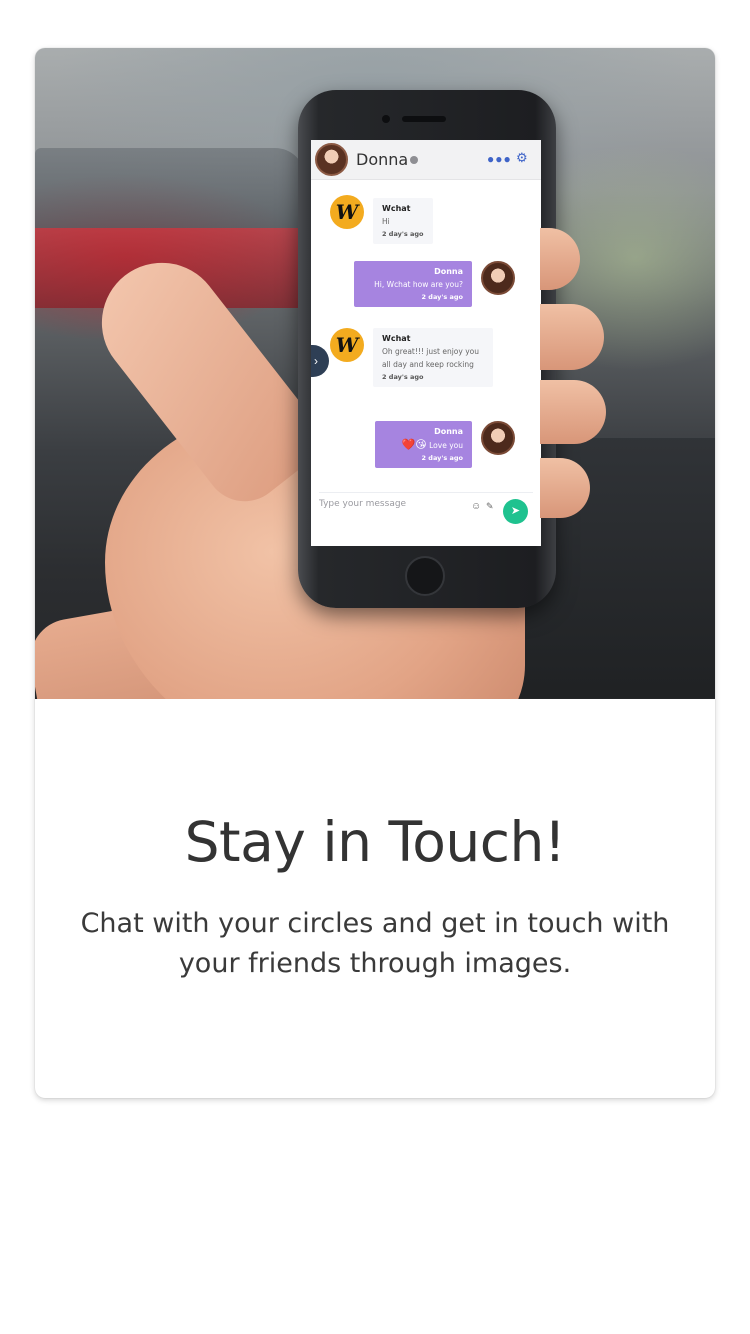 The width and height of the screenshot is (750, 1334). I want to click on incoming-message: Wchat Hi 2 day's ago, so click(403, 221).